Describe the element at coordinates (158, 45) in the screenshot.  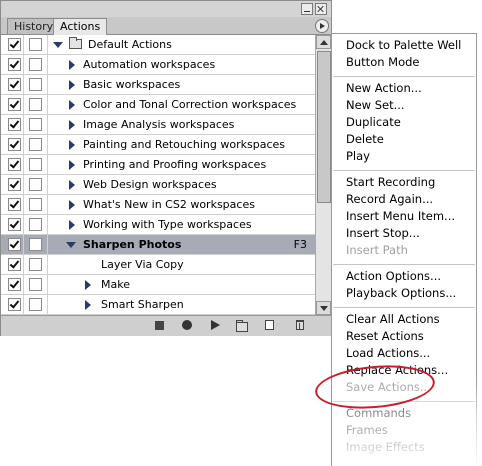
I see `action-set-row: Default Actions` at that location.